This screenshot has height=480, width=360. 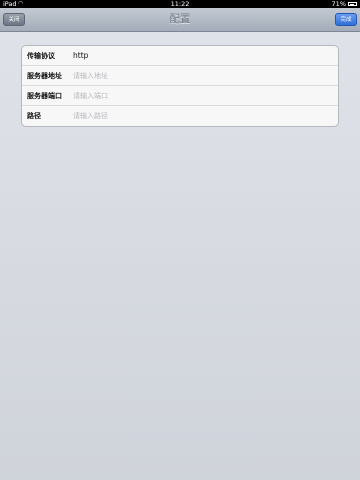 What do you see at coordinates (44, 76) in the screenshot?
I see `server-address-label: 服务器地址` at bounding box center [44, 76].